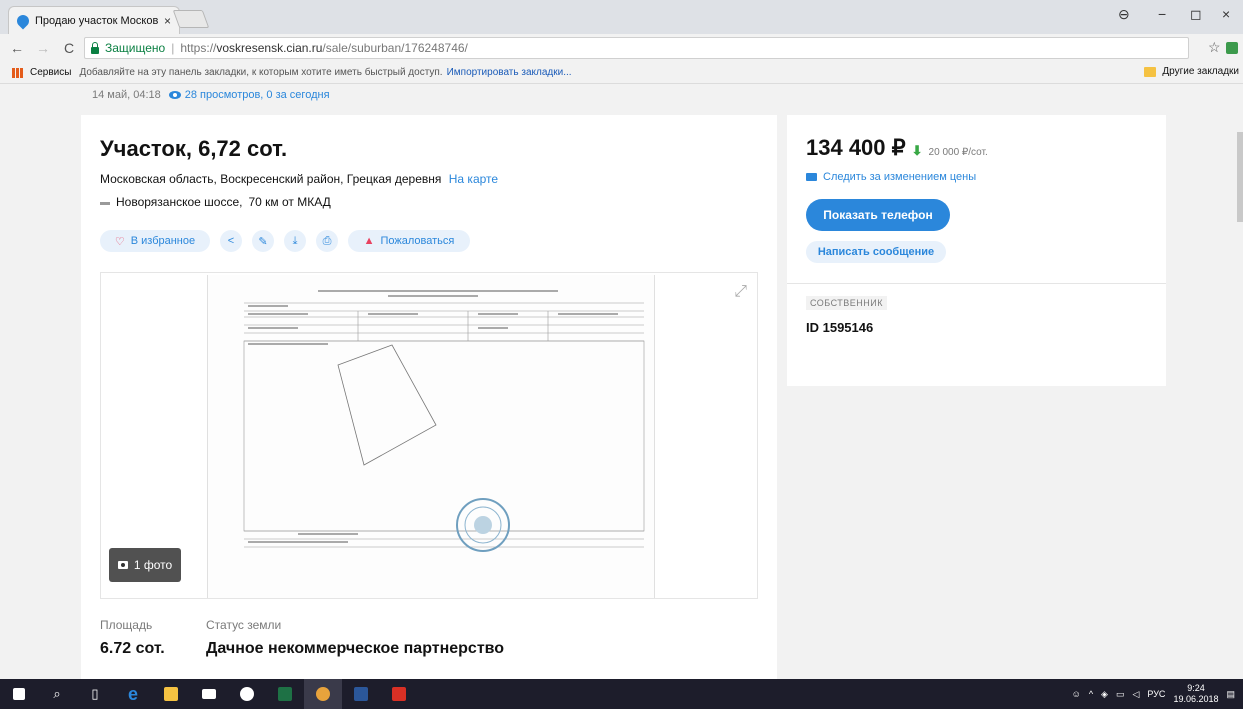  I want to click on divider, so click(976, 283).